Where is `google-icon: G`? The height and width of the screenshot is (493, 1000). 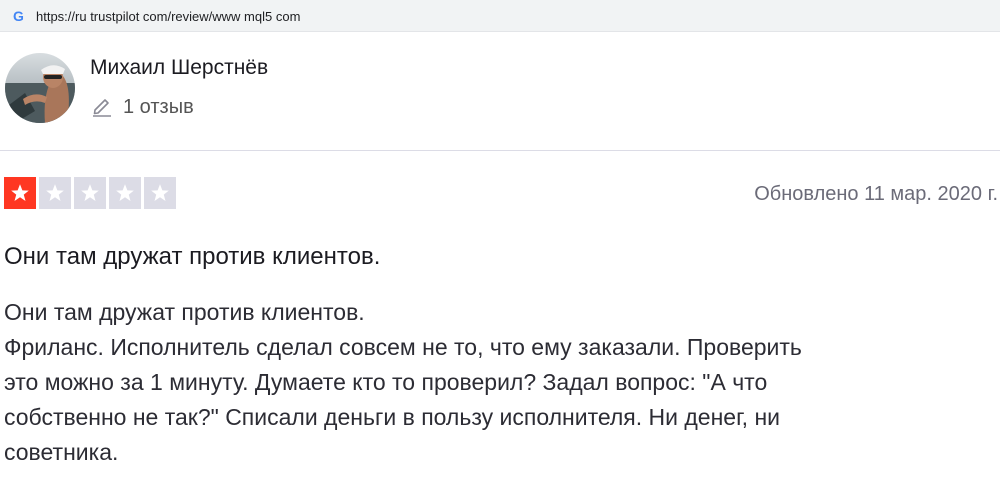 google-icon: G is located at coordinates (18, 16).